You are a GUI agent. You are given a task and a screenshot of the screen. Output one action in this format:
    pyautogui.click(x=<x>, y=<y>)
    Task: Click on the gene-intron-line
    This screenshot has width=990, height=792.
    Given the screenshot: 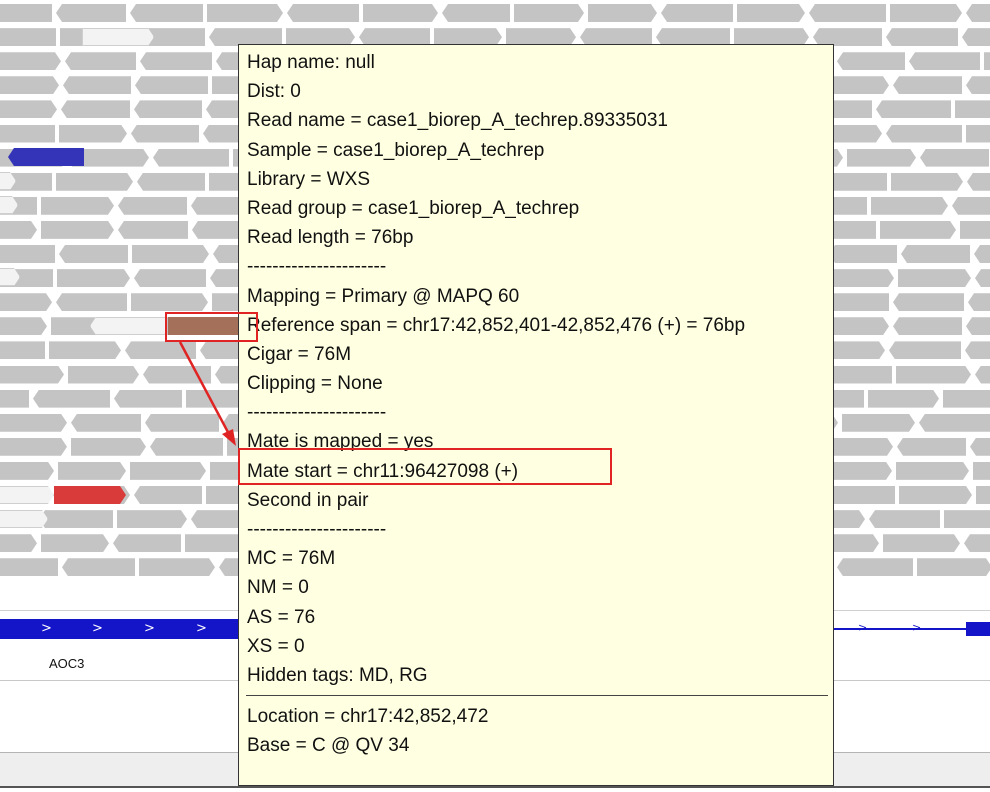 What is the action you would take?
    pyautogui.click(x=904, y=629)
    